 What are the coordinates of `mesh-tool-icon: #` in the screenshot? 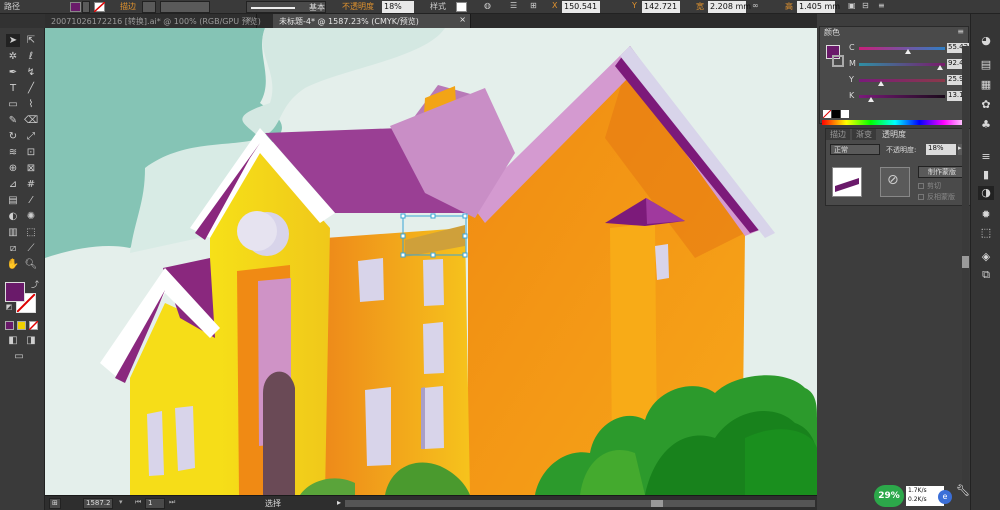 It's located at (31, 184).